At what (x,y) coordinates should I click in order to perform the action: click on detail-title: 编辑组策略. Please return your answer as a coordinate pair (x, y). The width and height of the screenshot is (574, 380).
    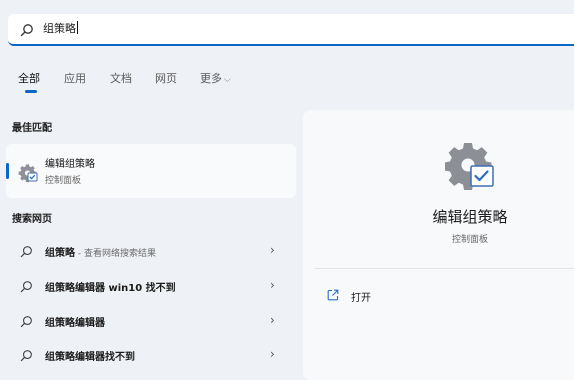
    Looking at the image, I should click on (470, 217).